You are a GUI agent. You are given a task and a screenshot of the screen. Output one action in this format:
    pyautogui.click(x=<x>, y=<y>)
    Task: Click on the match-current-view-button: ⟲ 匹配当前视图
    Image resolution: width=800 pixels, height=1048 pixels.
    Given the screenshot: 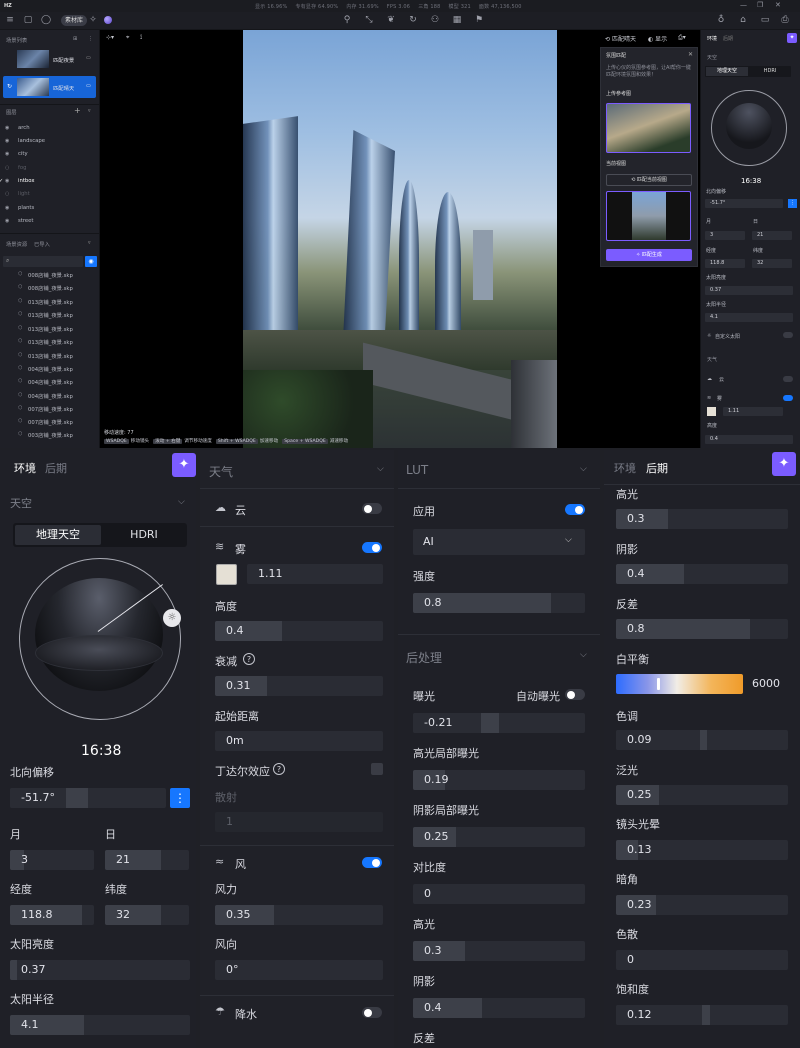 What is the action you would take?
    pyautogui.click(x=649, y=180)
    